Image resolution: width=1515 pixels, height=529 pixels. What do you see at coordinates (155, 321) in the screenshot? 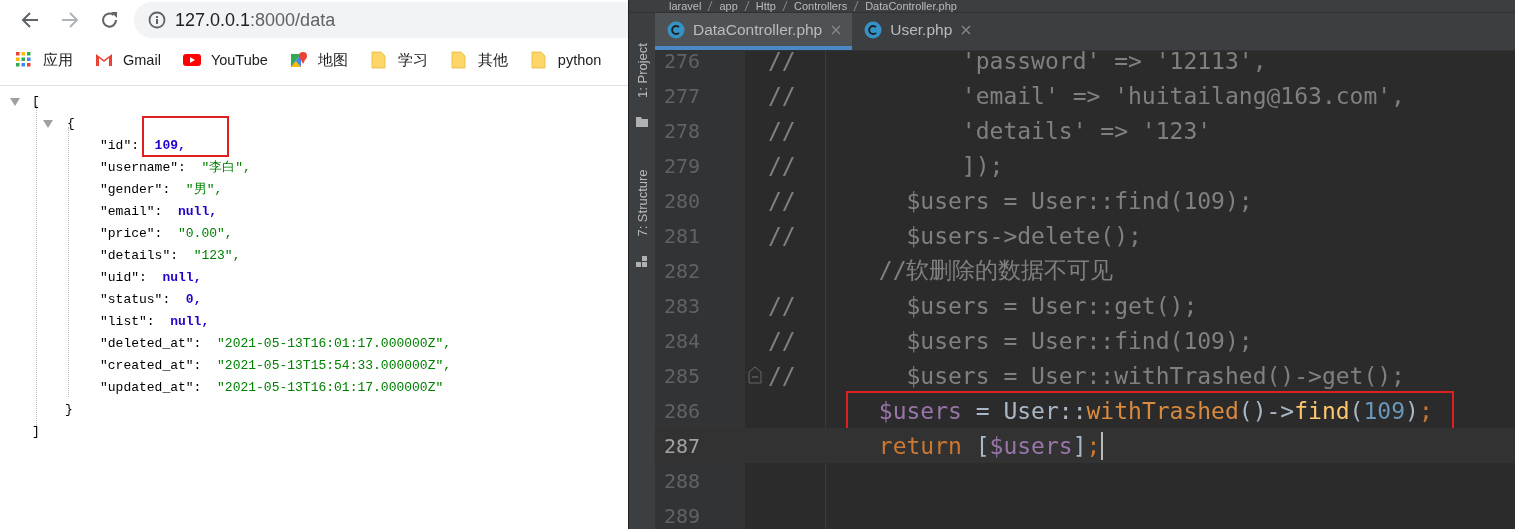
I see `json-line: "list": null,` at bounding box center [155, 321].